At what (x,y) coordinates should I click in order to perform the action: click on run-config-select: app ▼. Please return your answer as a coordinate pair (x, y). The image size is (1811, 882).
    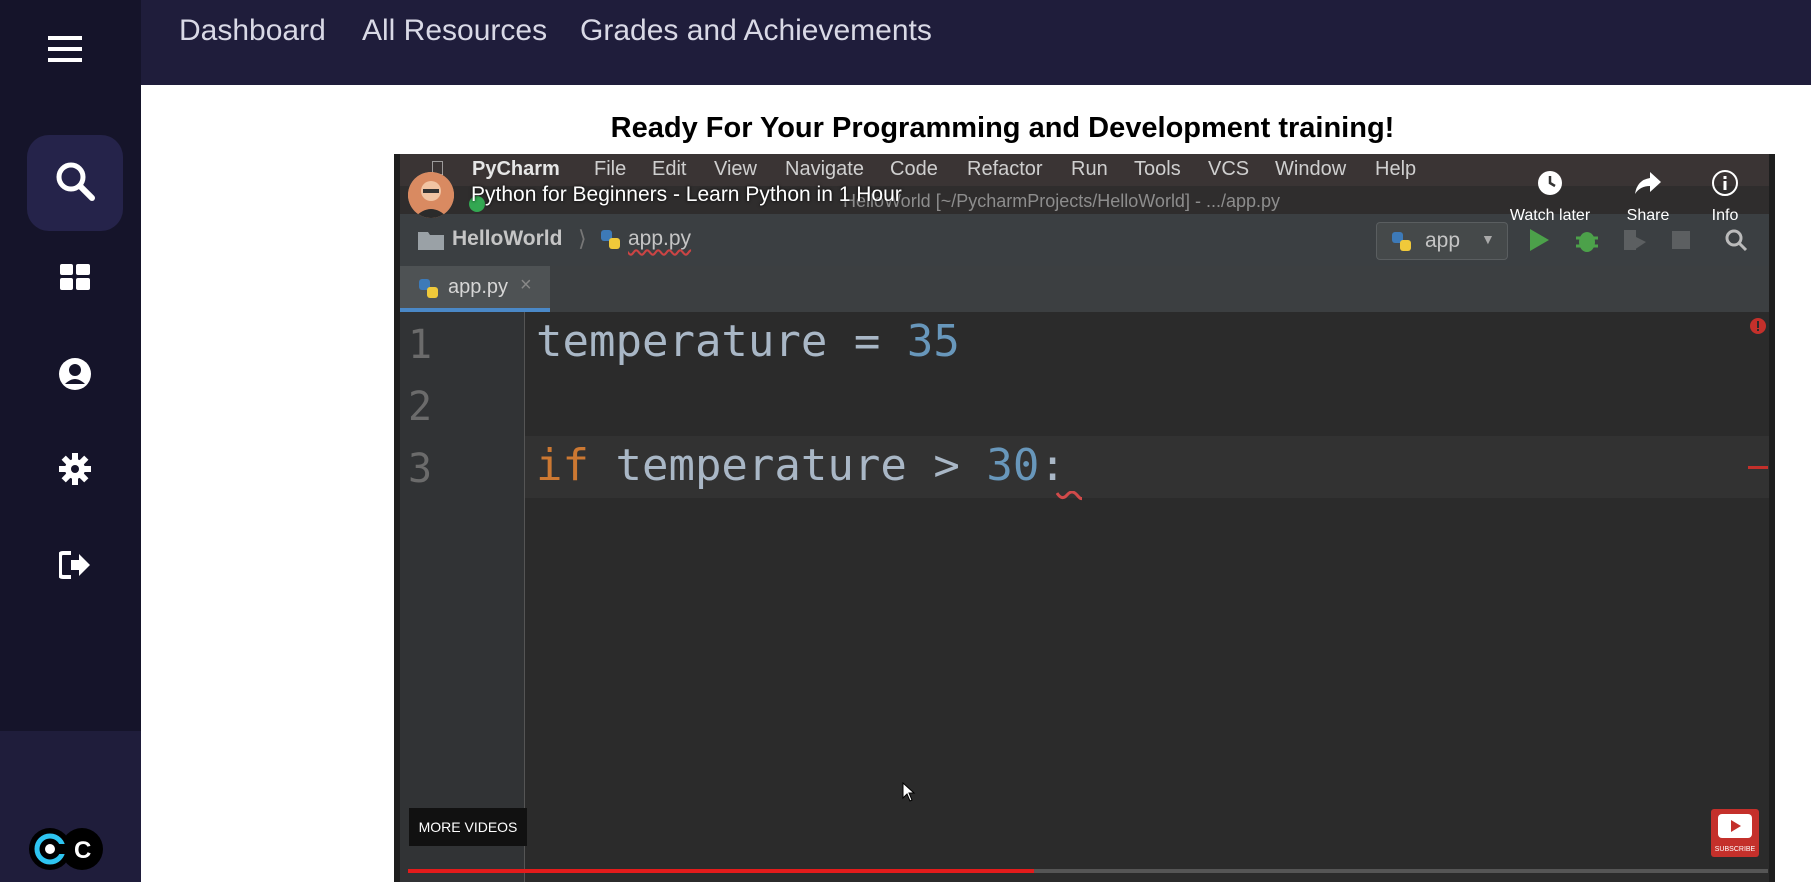
    Looking at the image, I should click on (1442, 241).